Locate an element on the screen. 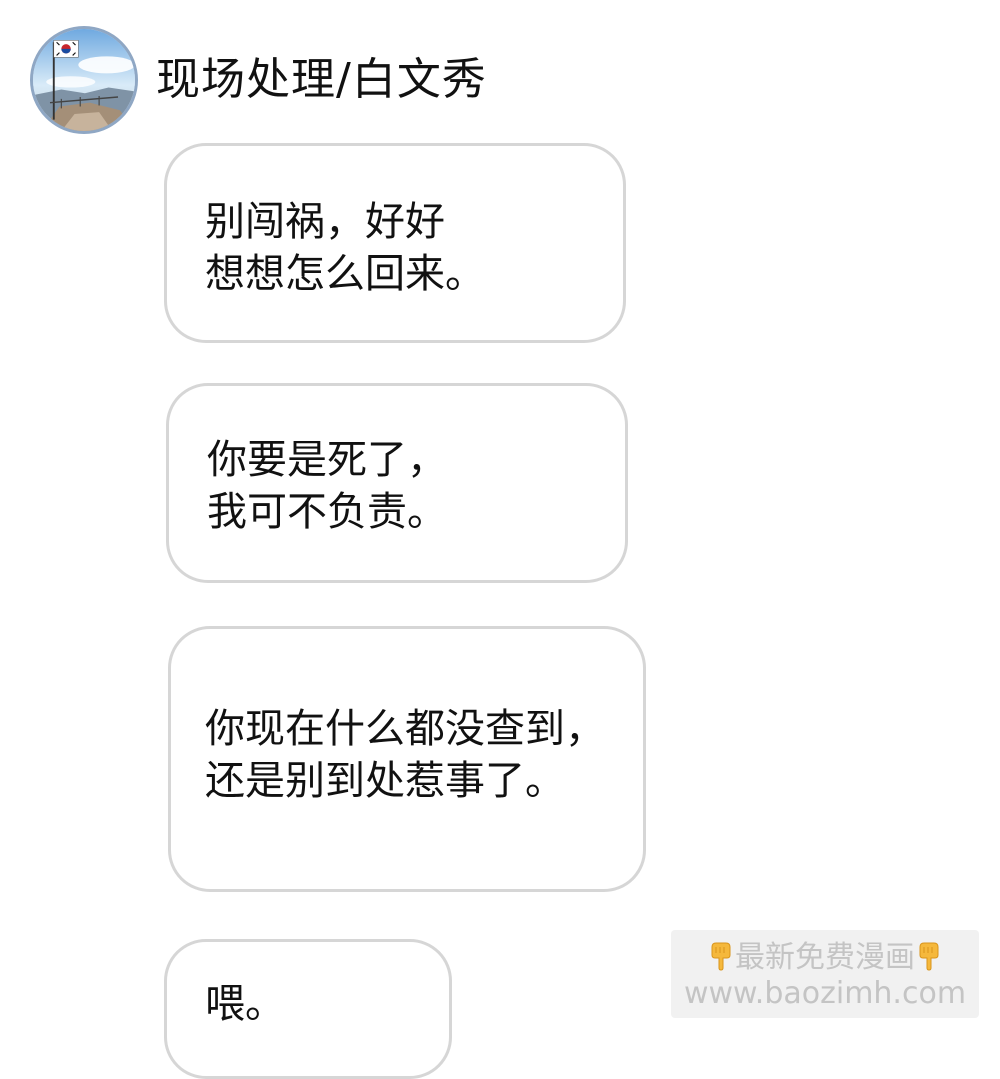  message-bubble: 你要是死了， 我可不负责。 is located at coordinates (397, 483).